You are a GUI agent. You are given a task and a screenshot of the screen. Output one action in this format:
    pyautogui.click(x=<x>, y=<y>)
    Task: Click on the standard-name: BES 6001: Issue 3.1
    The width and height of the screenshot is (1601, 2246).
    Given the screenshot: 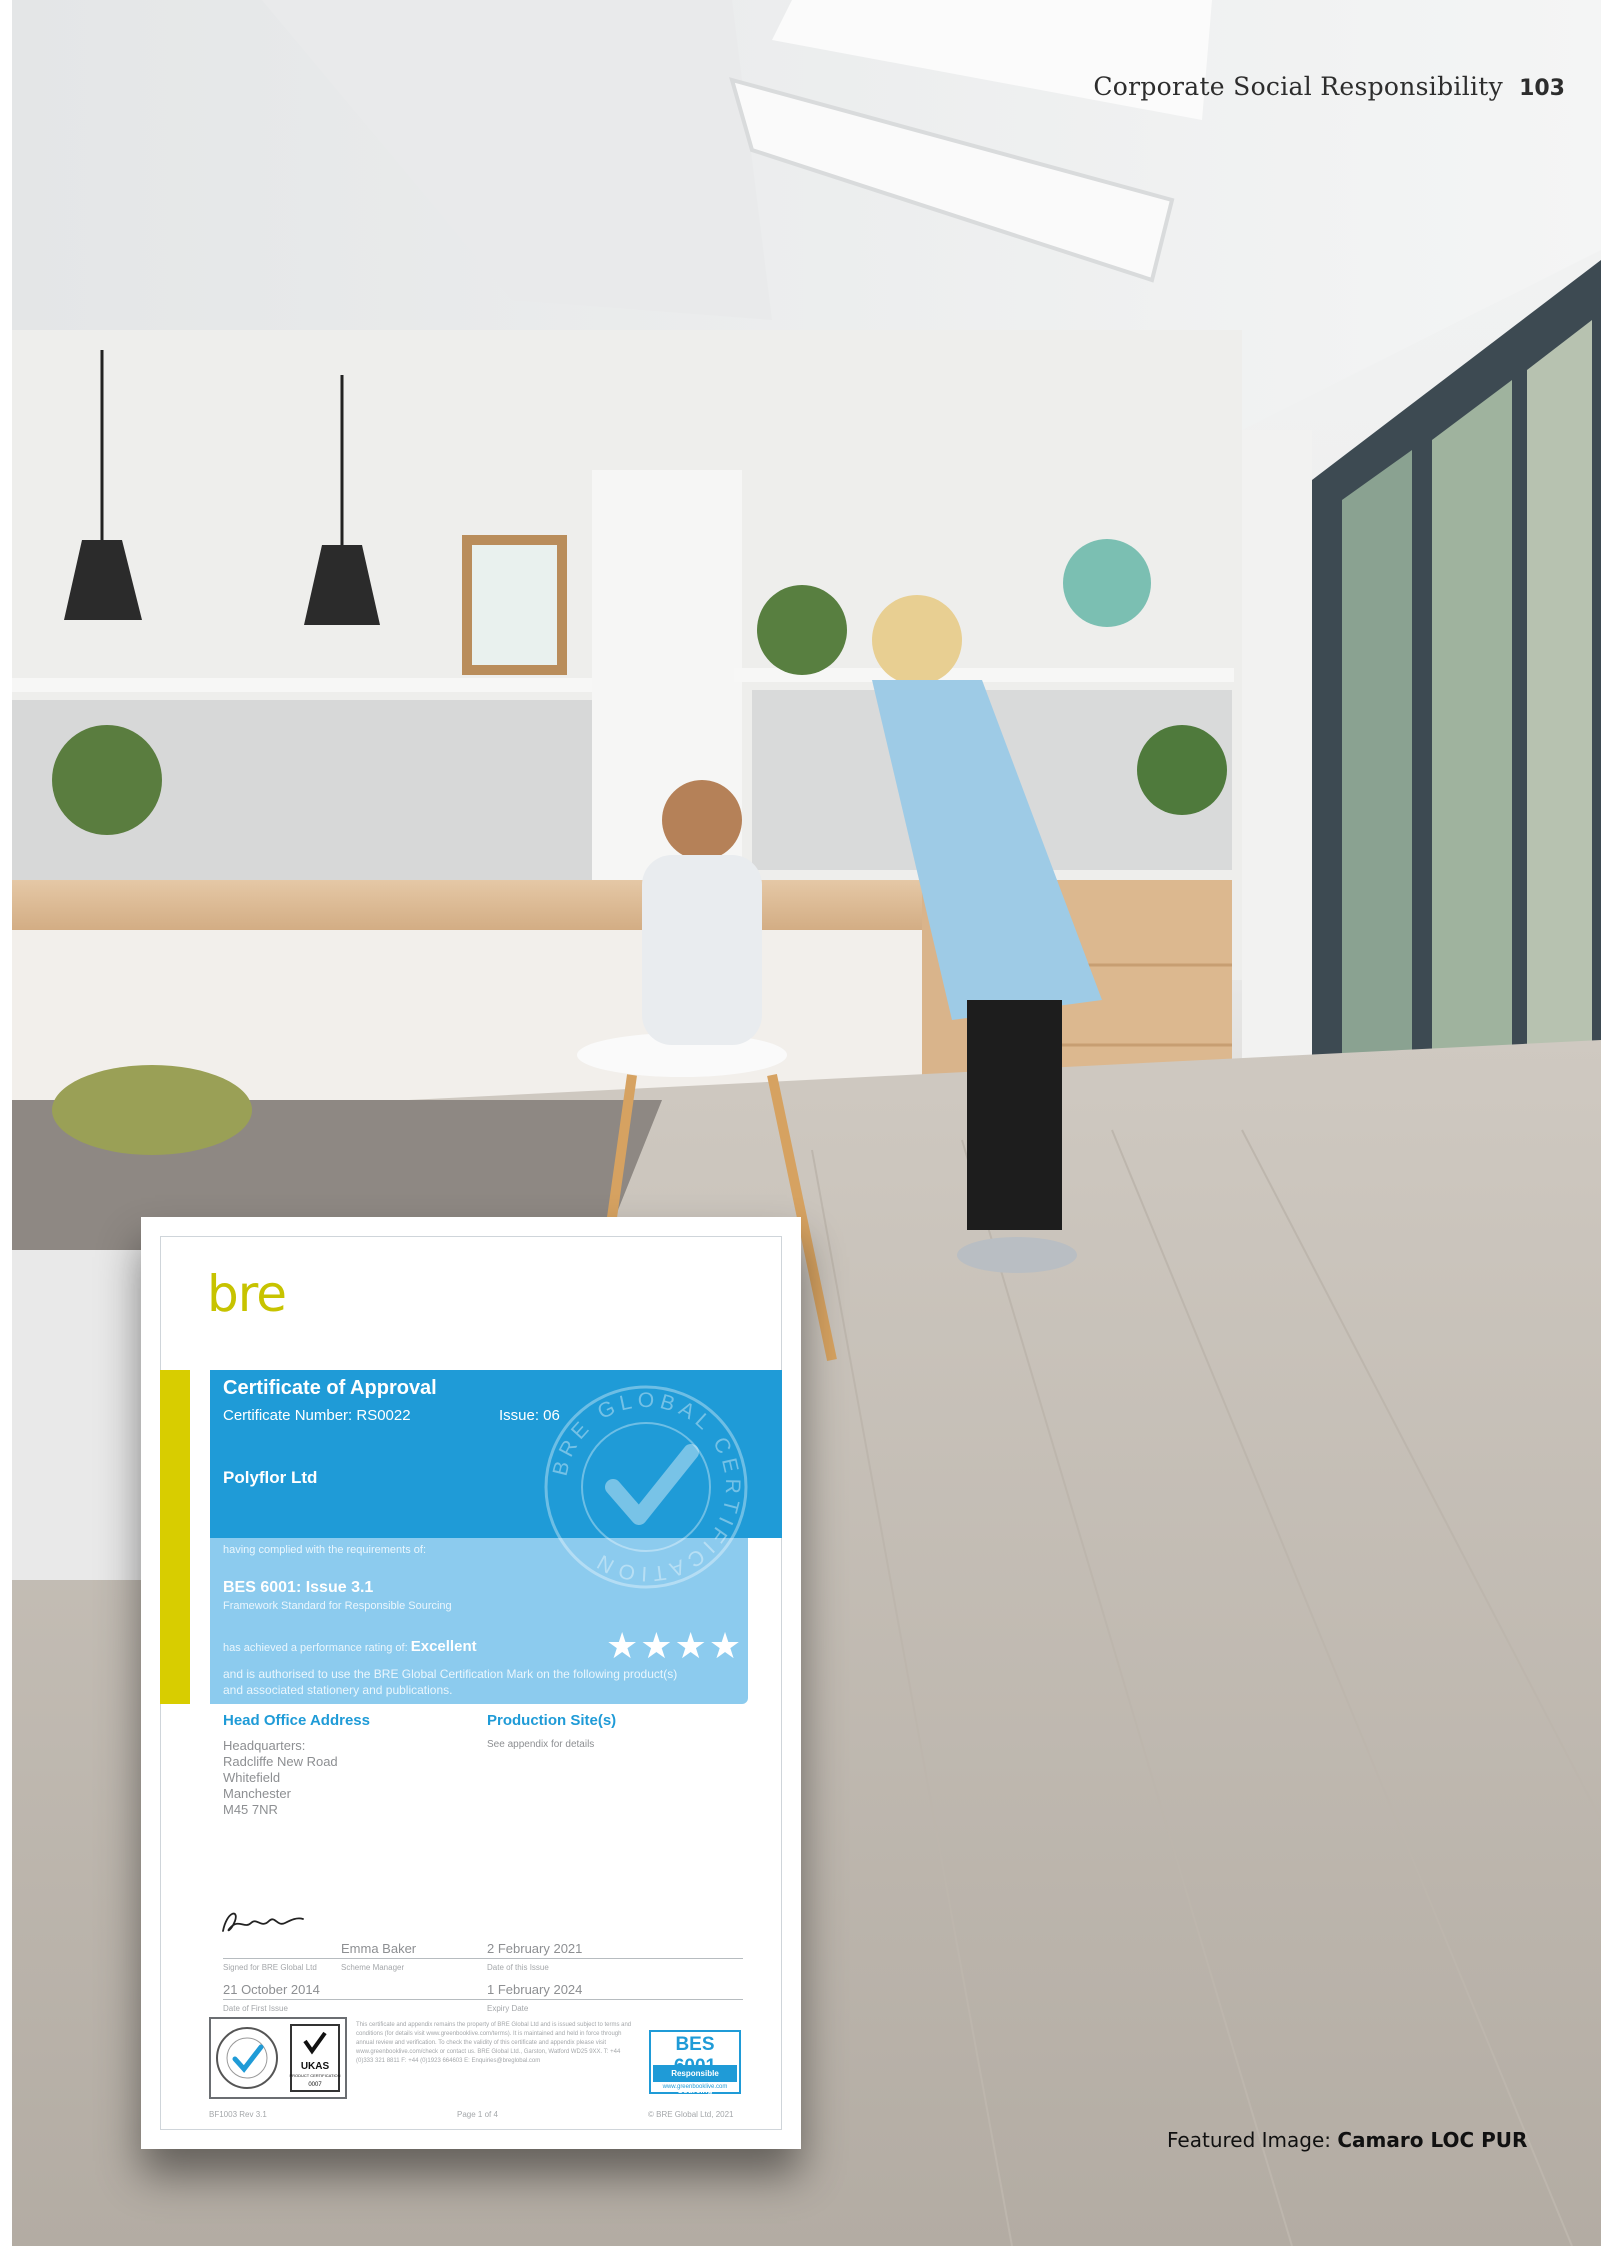 What is the action you would take?
    pyautogui.click(x=298, y=1587)
    